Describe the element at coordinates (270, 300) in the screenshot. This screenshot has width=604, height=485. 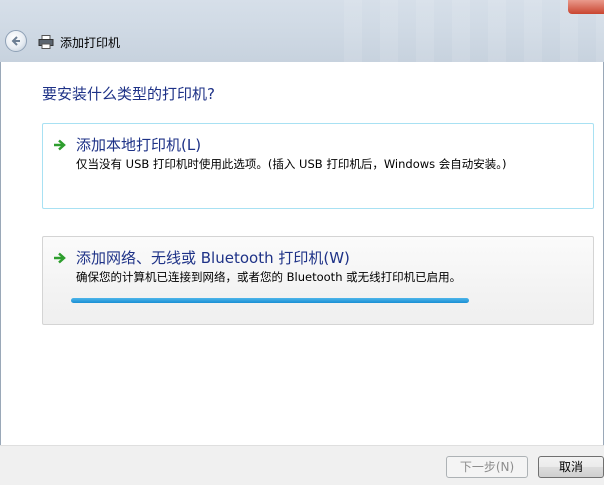
I see `focus-highlight-bar` at that location.